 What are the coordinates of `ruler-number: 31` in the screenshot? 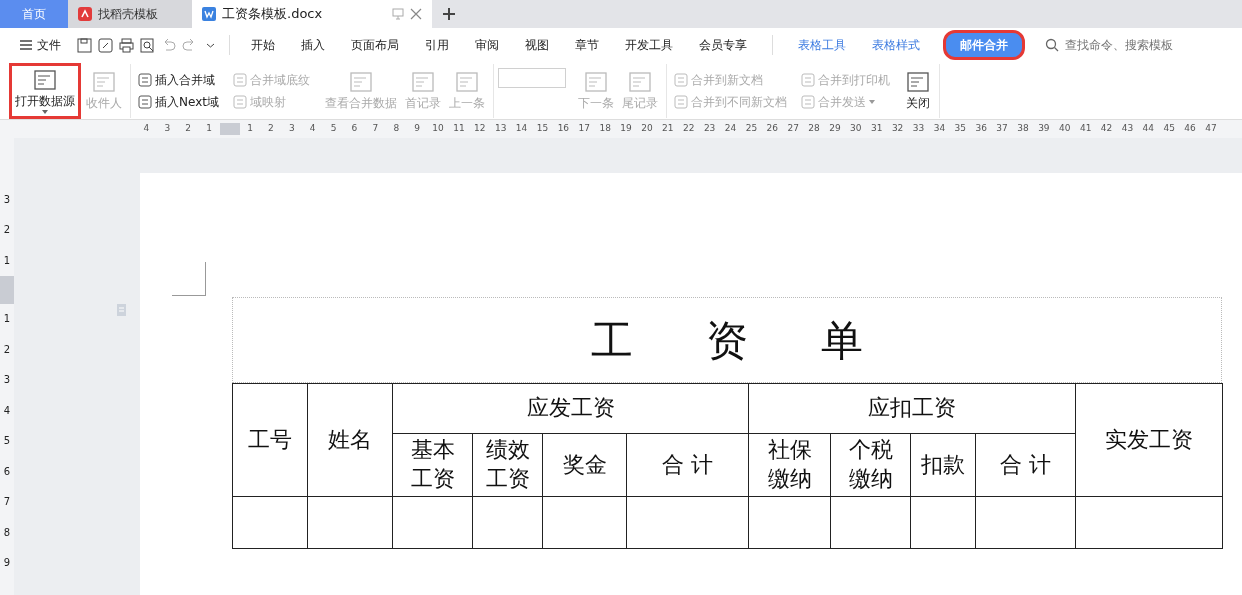 It's located at (877, 129).